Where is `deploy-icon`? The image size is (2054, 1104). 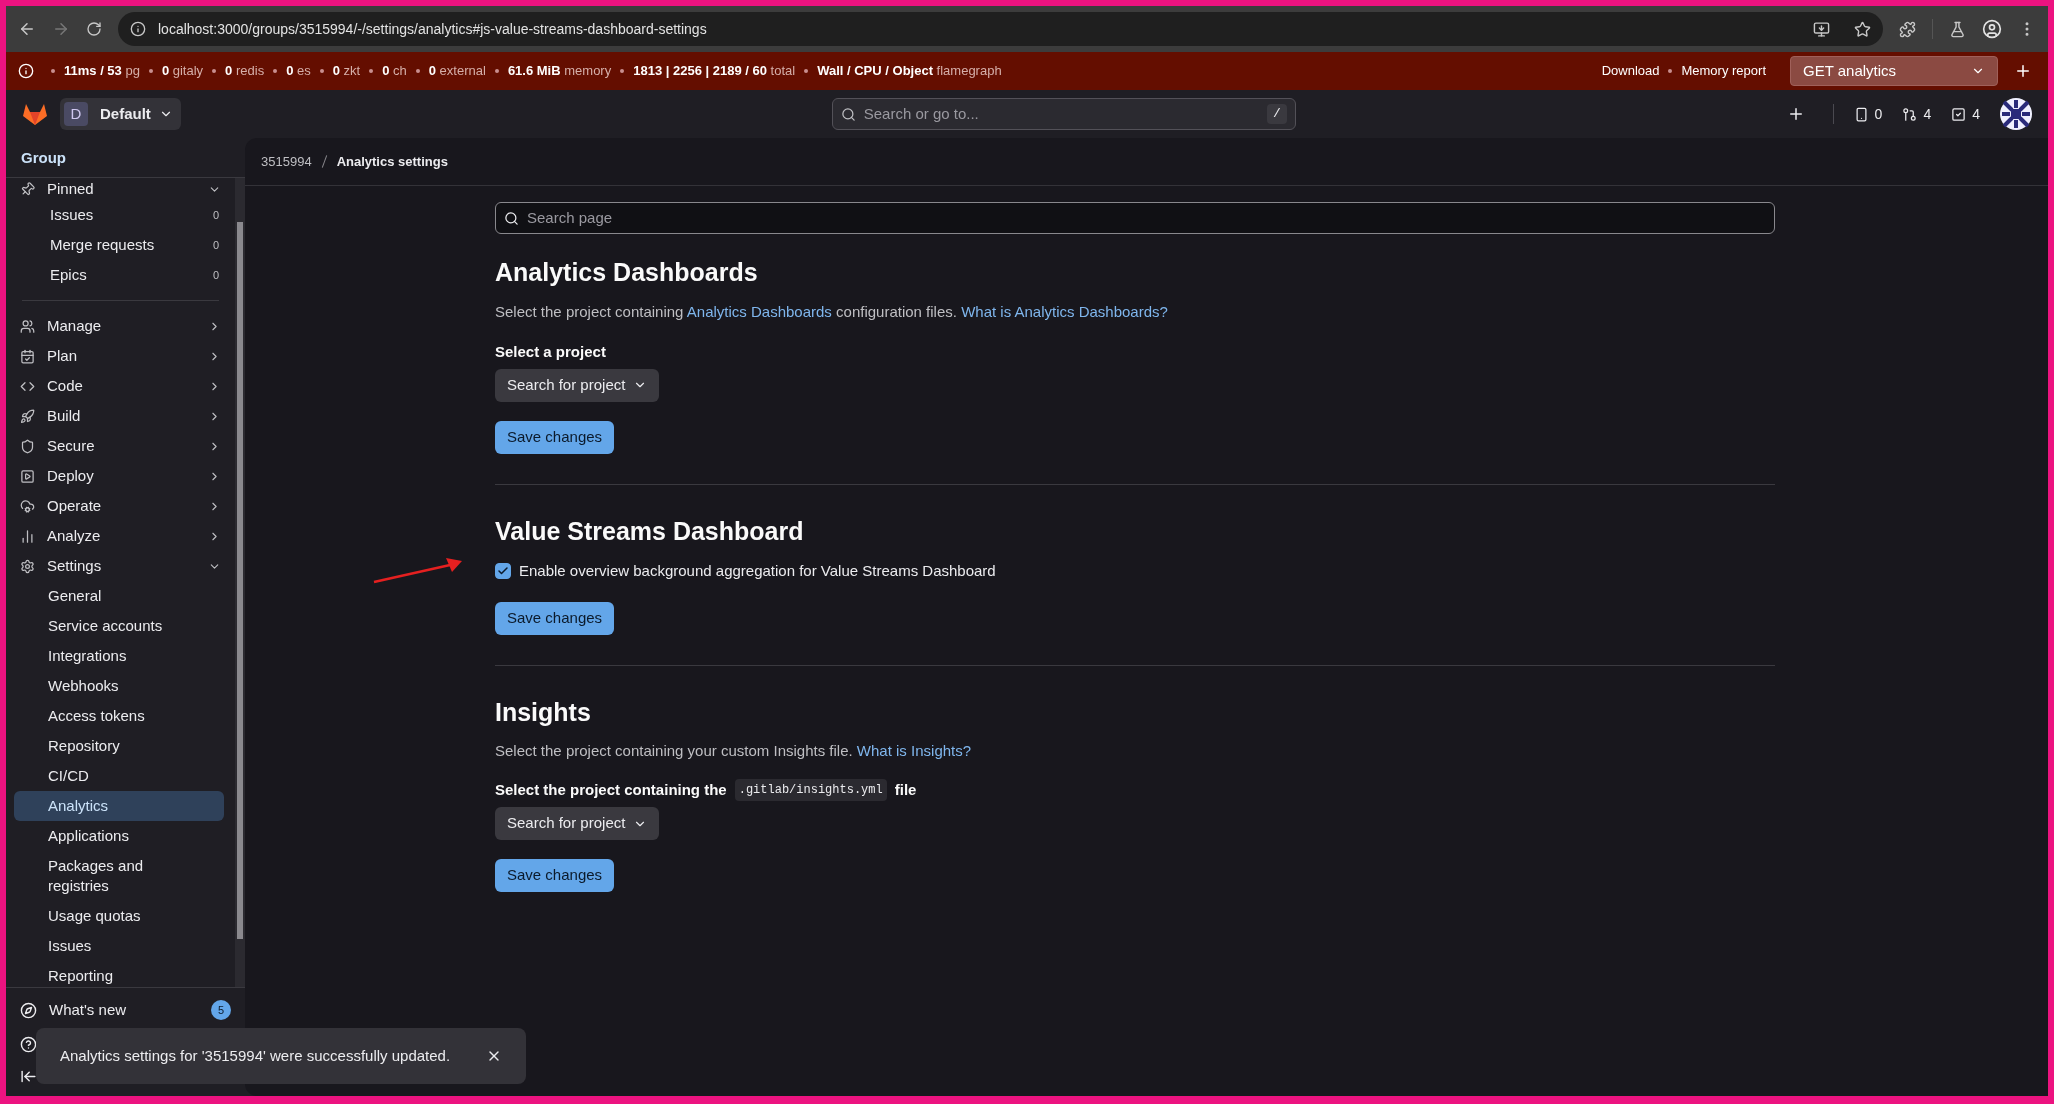
deploy-icon is located at coordinates (27, 476).